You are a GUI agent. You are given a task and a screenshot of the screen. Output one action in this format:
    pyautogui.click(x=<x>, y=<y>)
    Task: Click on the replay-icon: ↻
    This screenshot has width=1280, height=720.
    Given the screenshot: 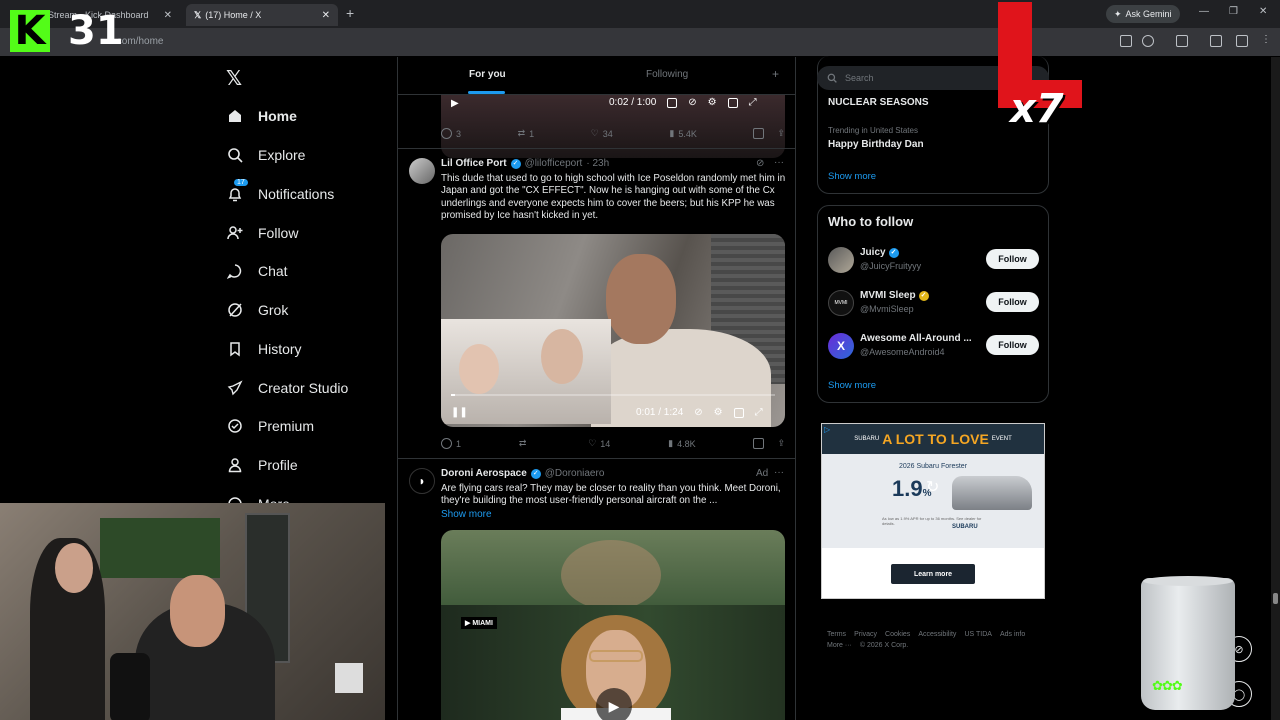 What is the action you would take?
    pyautogui.click(x=932, y=487)
    